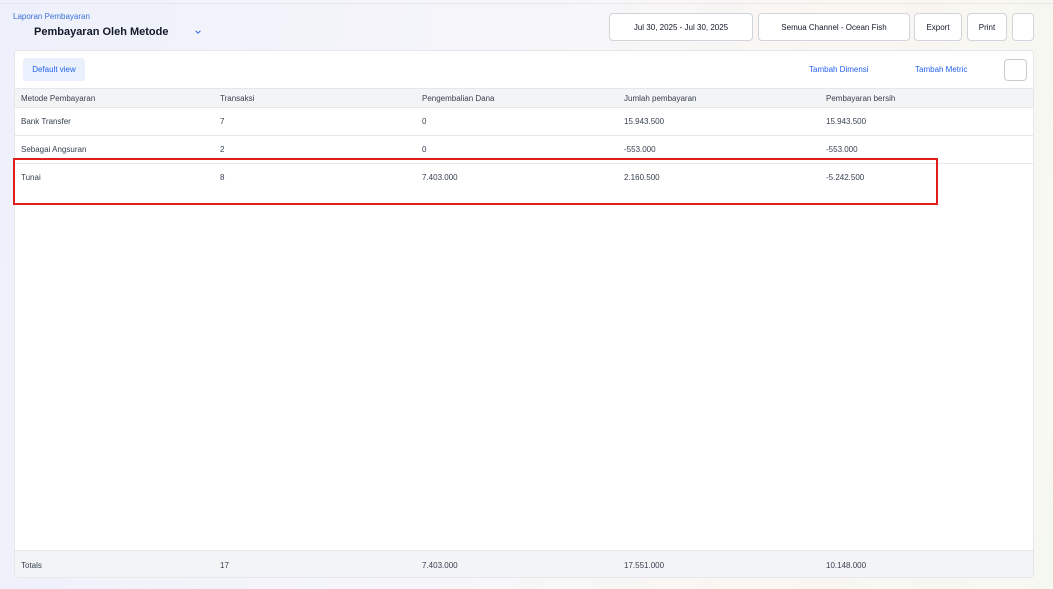 This screenshot has height=589, width=1053. What do you see at coordinates (237, 98) in the screenshot?
I see `column-header-transactions: Transaksi` at bounding box center [237, 98].